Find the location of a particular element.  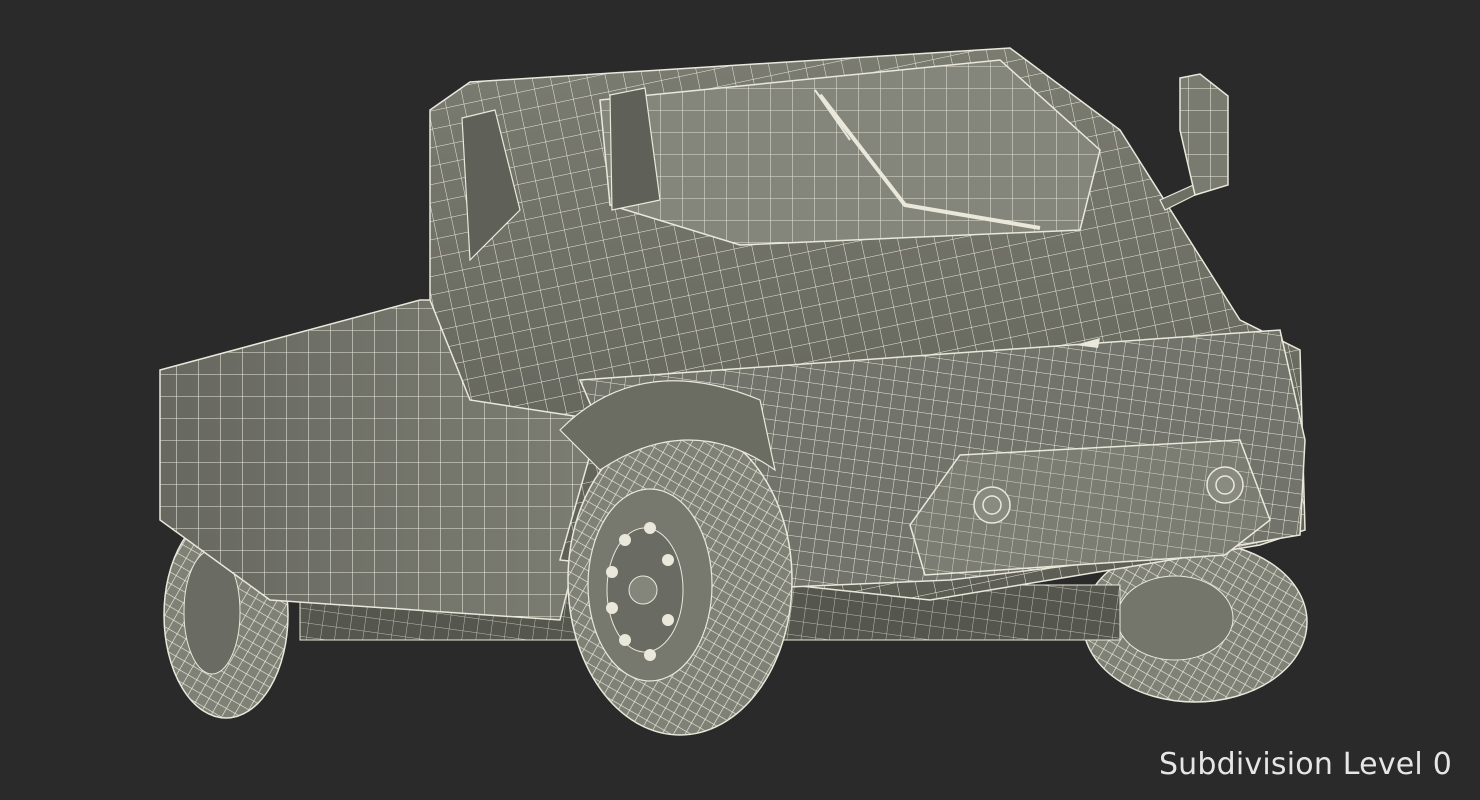

front-wheel is located at coordinates (680, 580).